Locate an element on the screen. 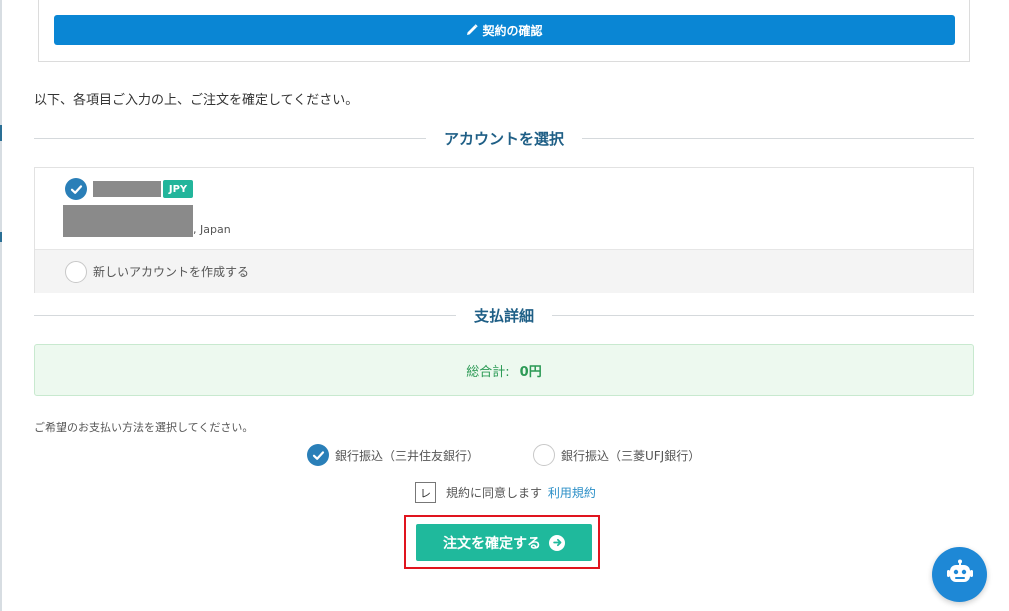 The height and width of the screenshot is (611, 1009). confirm-order-button: 注文を確定する is located at coordinates (504, 542).